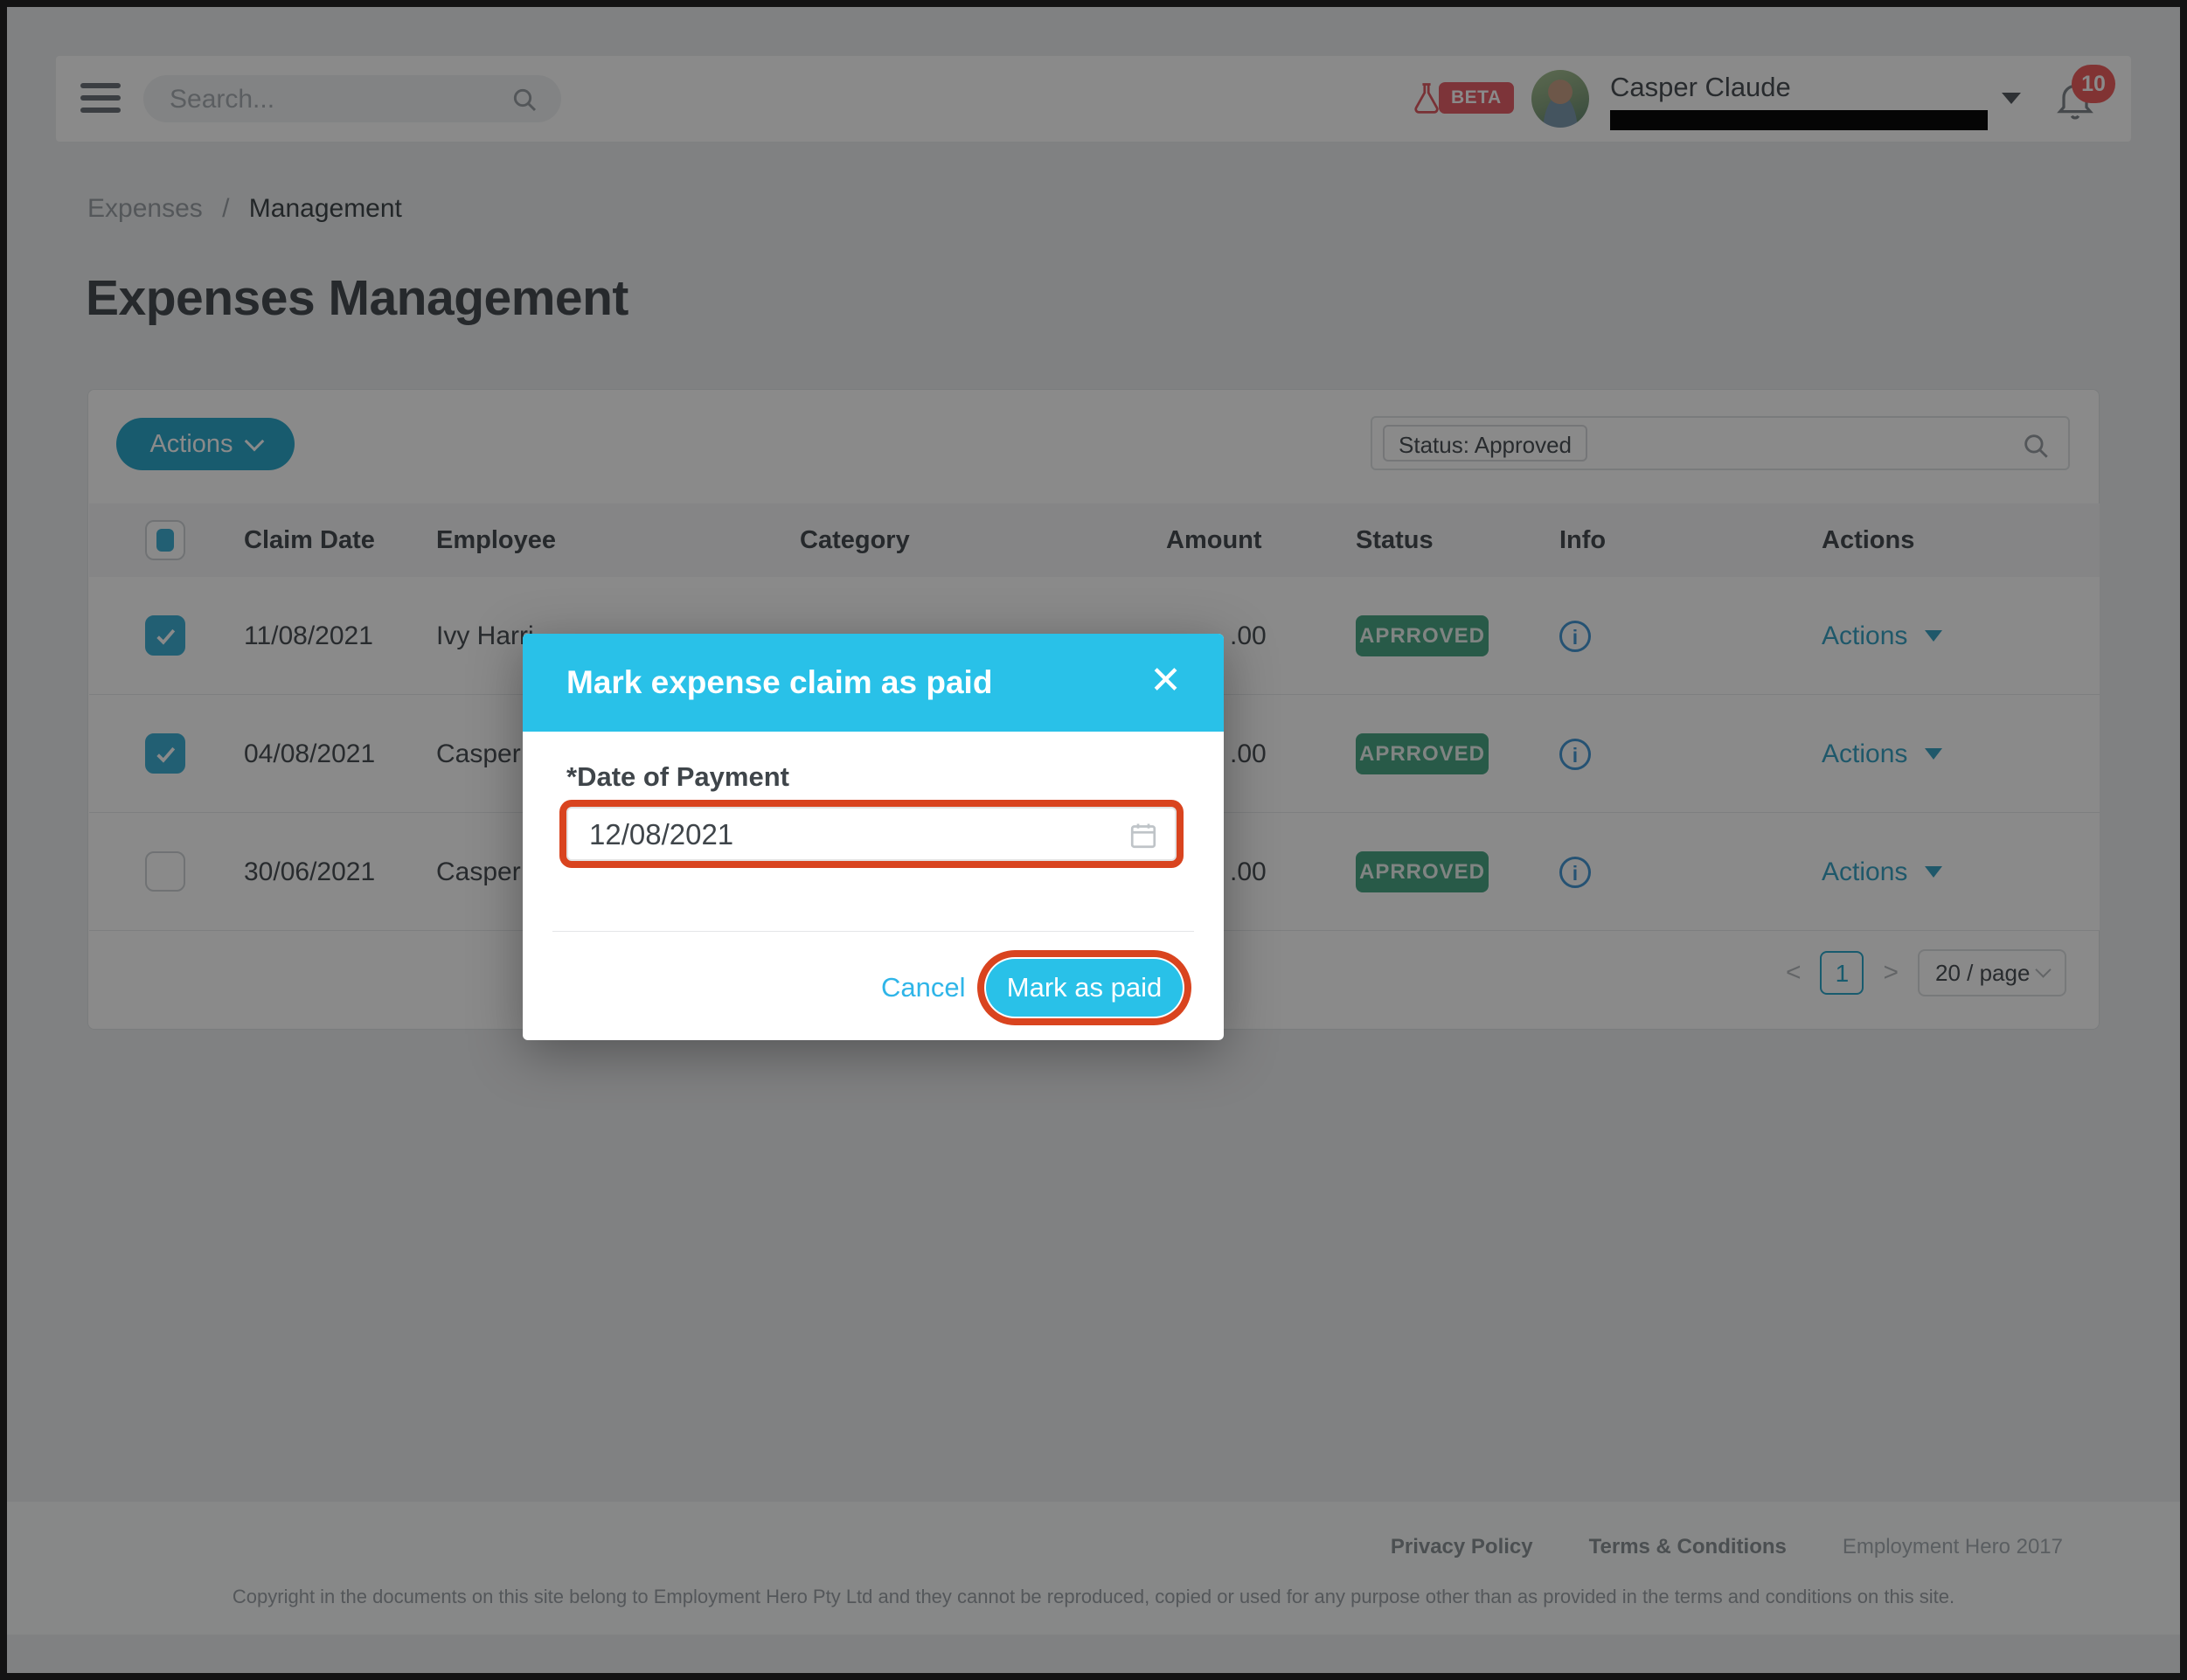  What do you see at coordinates (677, 776) in the screenshot?
I see `date-of-payment-label: *Date of Payment` at bounding box center [677, 776].